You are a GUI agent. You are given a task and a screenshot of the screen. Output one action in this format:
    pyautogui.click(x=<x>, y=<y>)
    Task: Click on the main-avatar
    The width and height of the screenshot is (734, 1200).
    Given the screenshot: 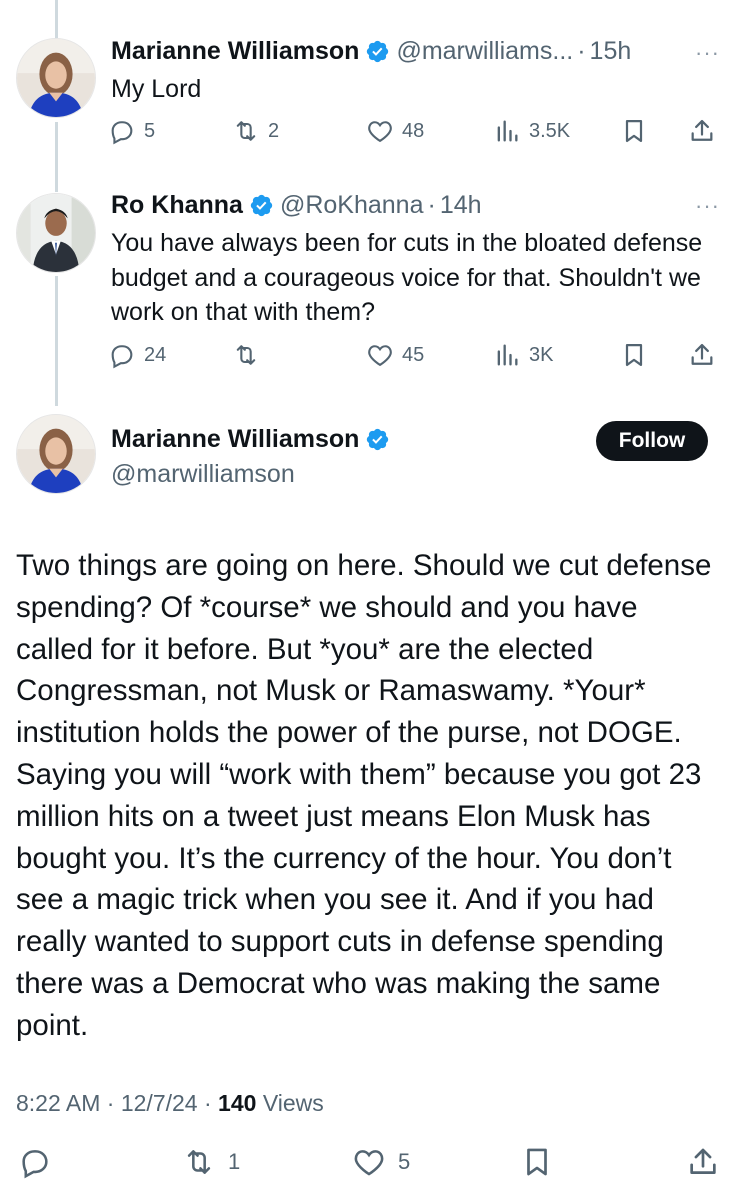 What is the action you would take?
    pyautogui.click(x=56, y=454)
    